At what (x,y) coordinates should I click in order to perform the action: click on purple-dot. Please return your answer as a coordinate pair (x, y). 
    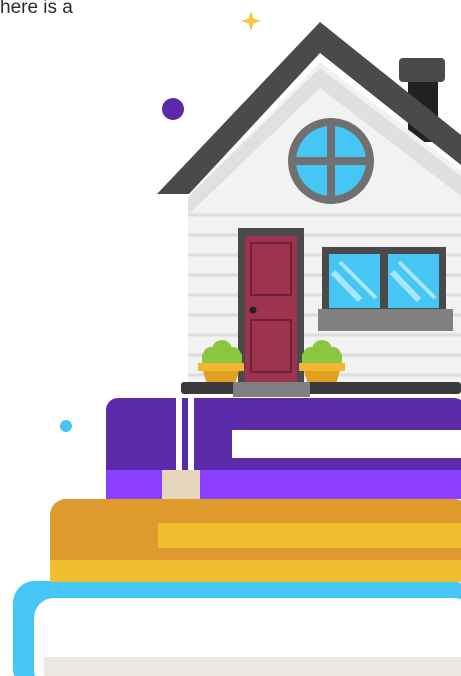
    Looking at the image, I should click on (173, 109).